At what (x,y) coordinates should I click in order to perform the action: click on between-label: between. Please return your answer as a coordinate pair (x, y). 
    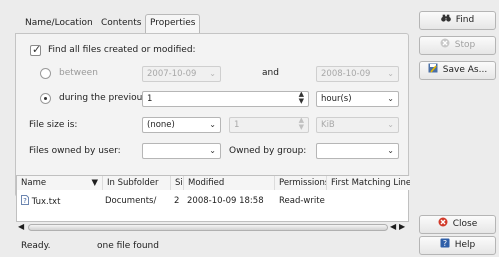
    Looking at the image, I should click on (78, 73).